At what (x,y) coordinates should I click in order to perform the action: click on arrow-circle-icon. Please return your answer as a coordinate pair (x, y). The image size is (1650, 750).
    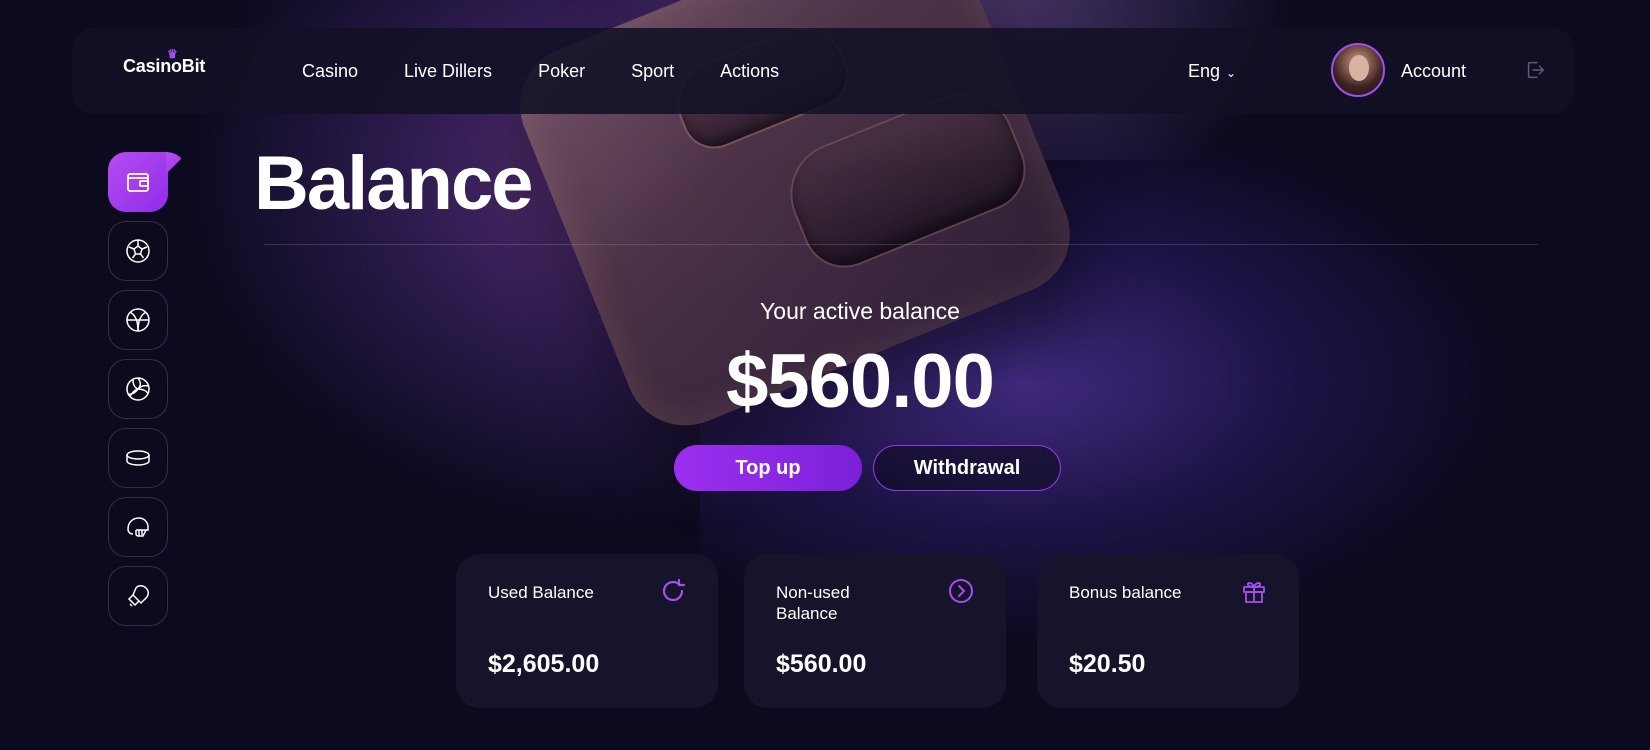
    Looking at the image, I should click on (961, 591).